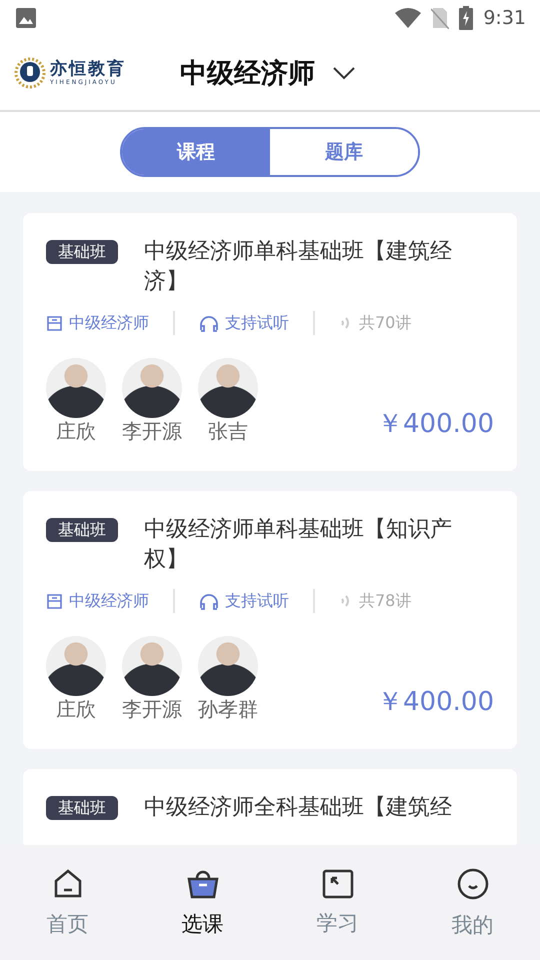 Image resolution: width=540 pixels, height=960 pixels. I want to click on no-sim-icon, so click(440, 18).